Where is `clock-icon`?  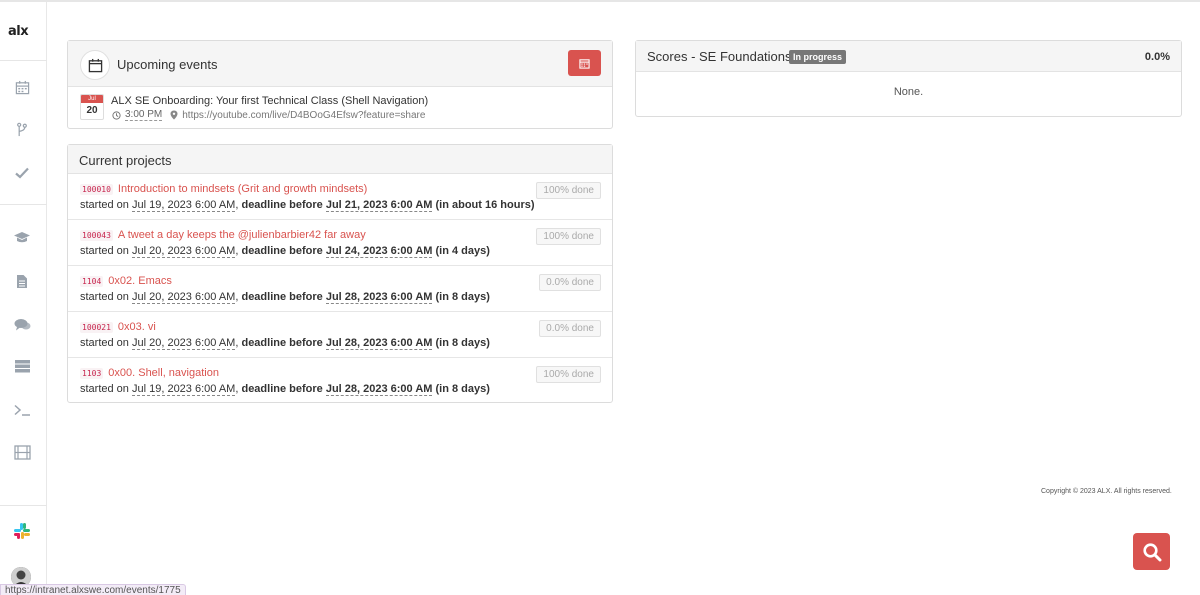 clock-icon is located at coordinates (116, 115).